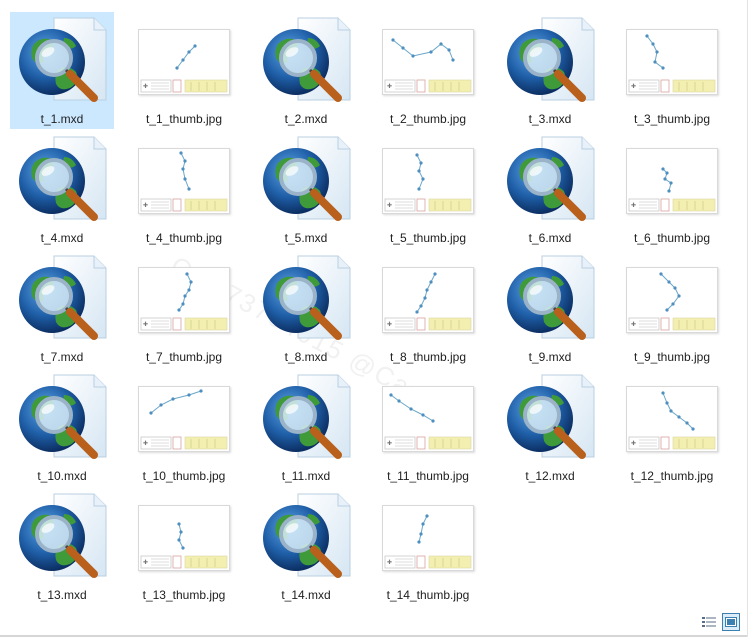 Image resolution: width=748 pixels, height=637 pixels. I want to click on file-item: ✚ t_11_thumb.jpg, so click(428, 427).